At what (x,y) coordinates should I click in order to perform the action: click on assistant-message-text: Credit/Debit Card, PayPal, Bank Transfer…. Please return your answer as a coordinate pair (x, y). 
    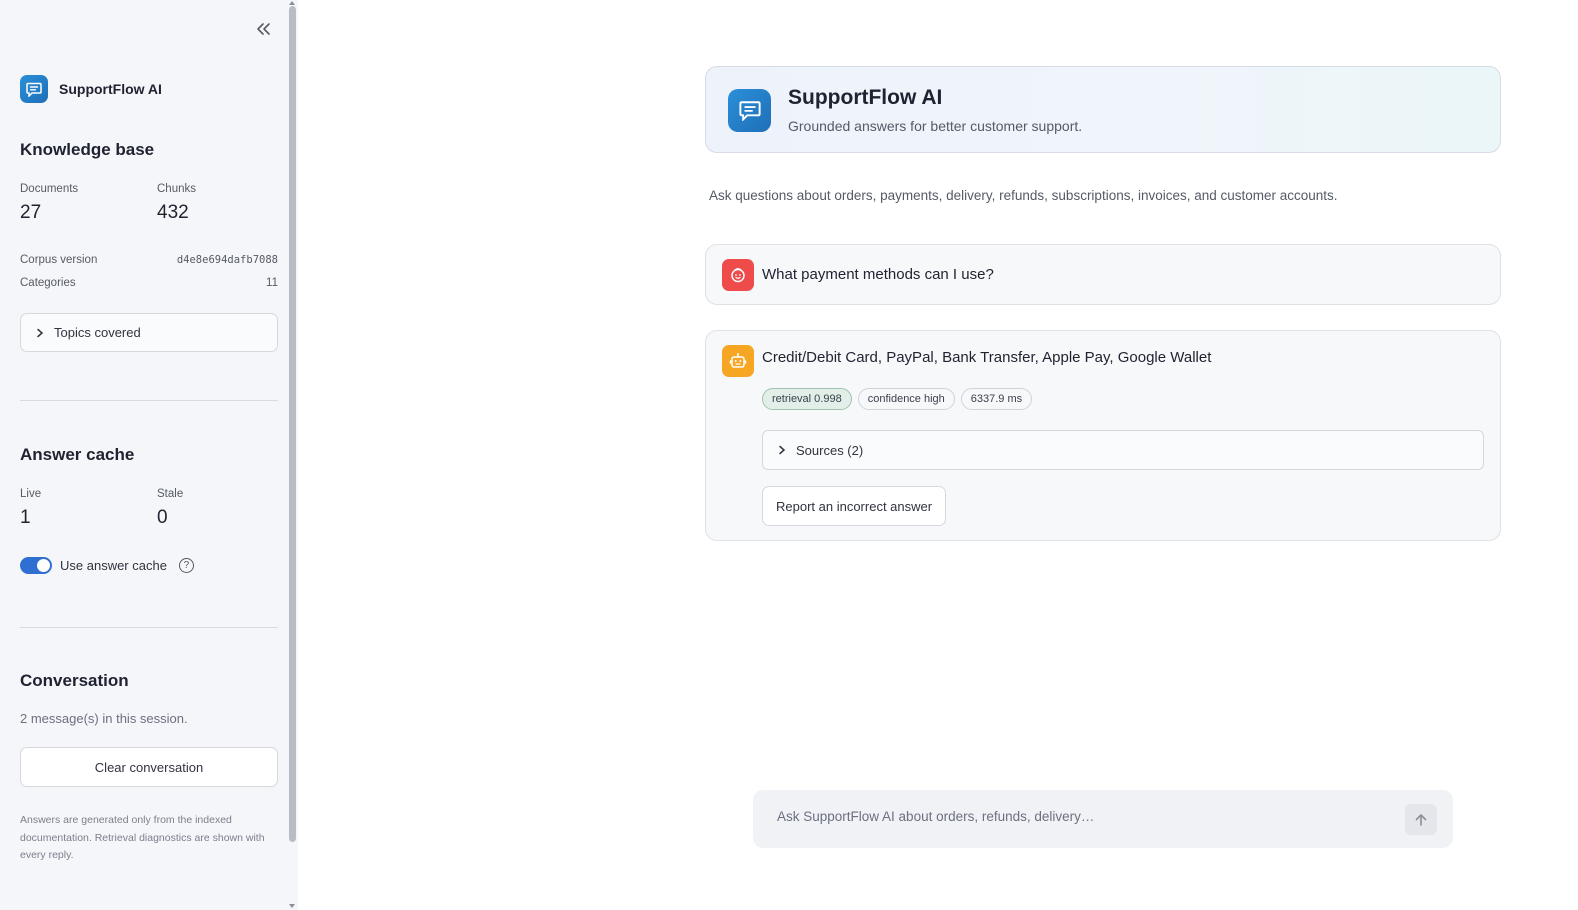
    Looking at the image, I should click on (987, 357).